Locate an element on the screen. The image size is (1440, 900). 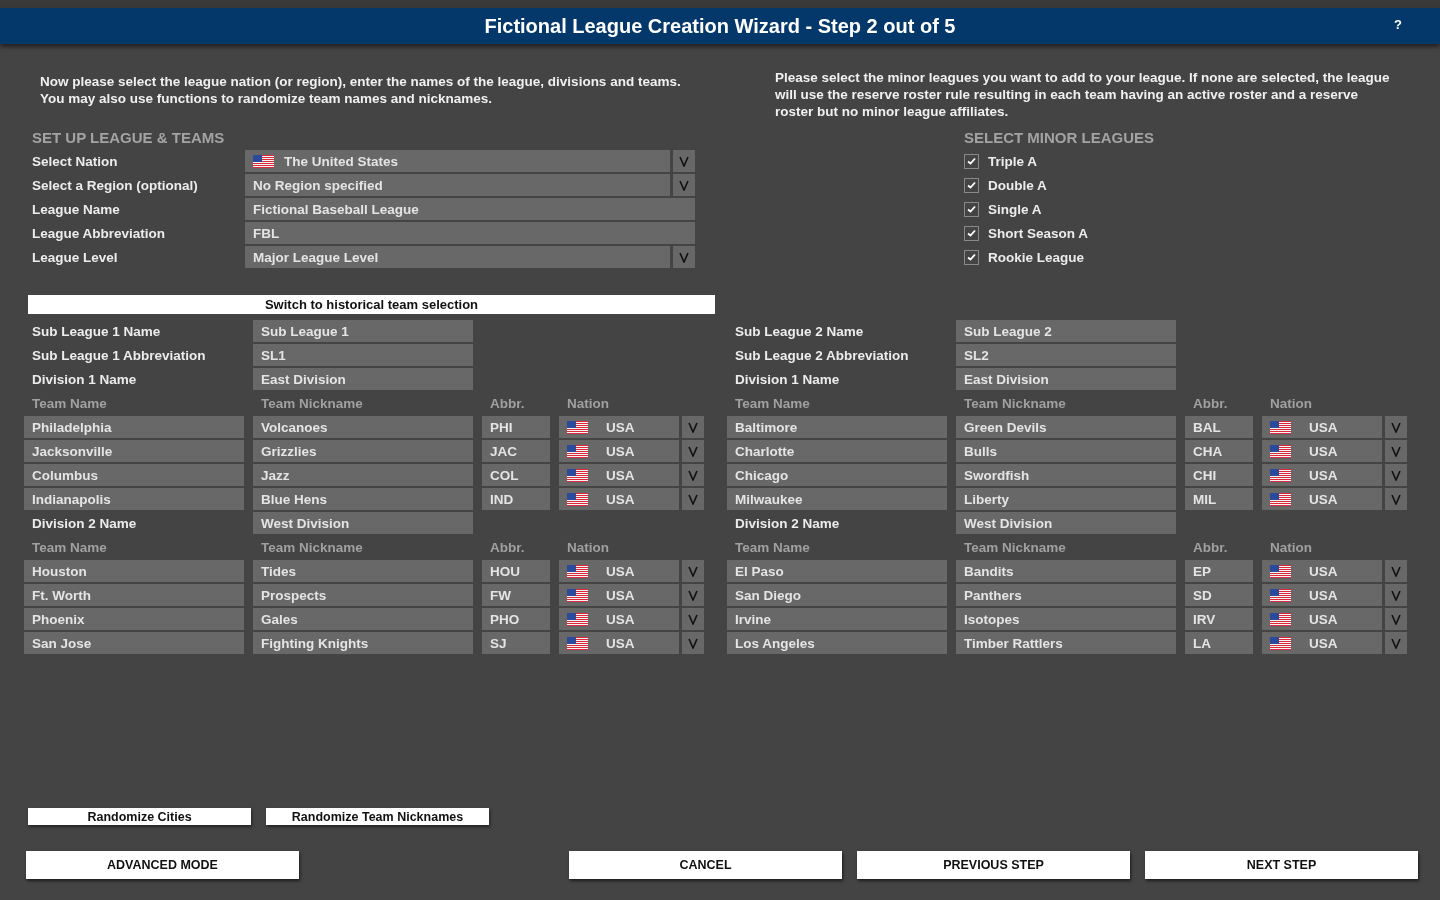
input-field: CHA is located at coordinates (1219, 451).